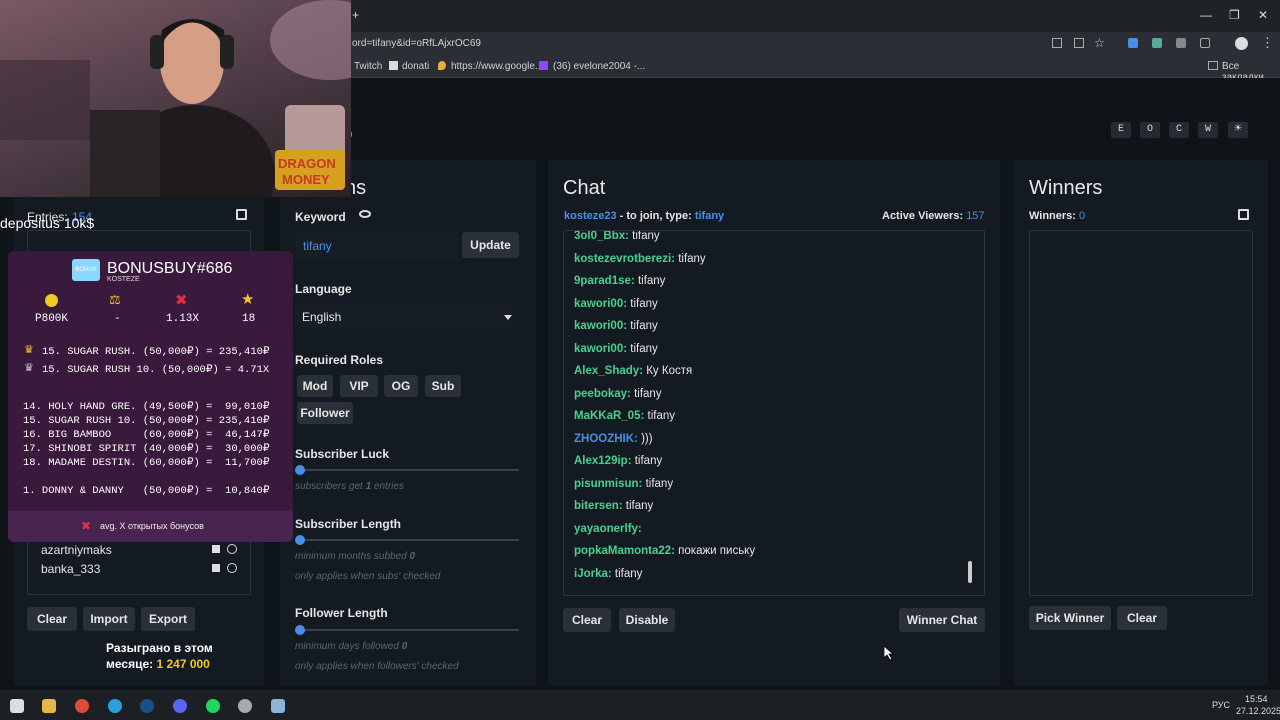 This screenshot has width=1280, height=720. Describe the element at coordinates (1102, 706) in the screenshot. I see `system-tray` at that location.